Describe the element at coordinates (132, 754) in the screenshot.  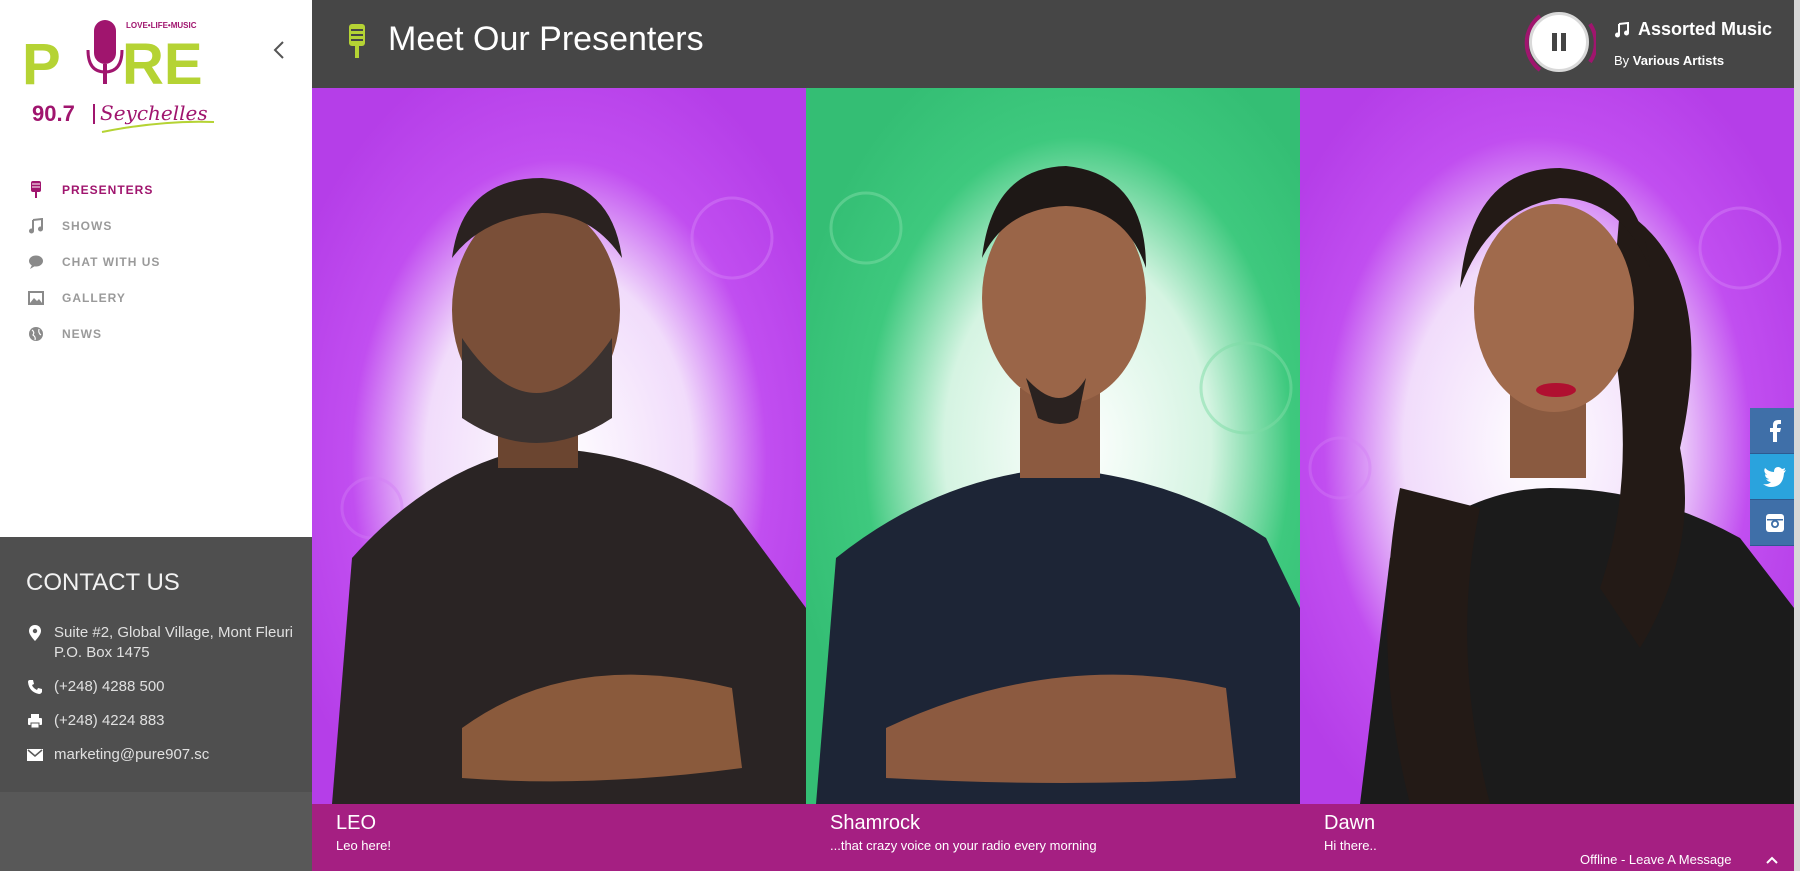
I see `contact-email-text: marketing@pure907.sc` at that location.